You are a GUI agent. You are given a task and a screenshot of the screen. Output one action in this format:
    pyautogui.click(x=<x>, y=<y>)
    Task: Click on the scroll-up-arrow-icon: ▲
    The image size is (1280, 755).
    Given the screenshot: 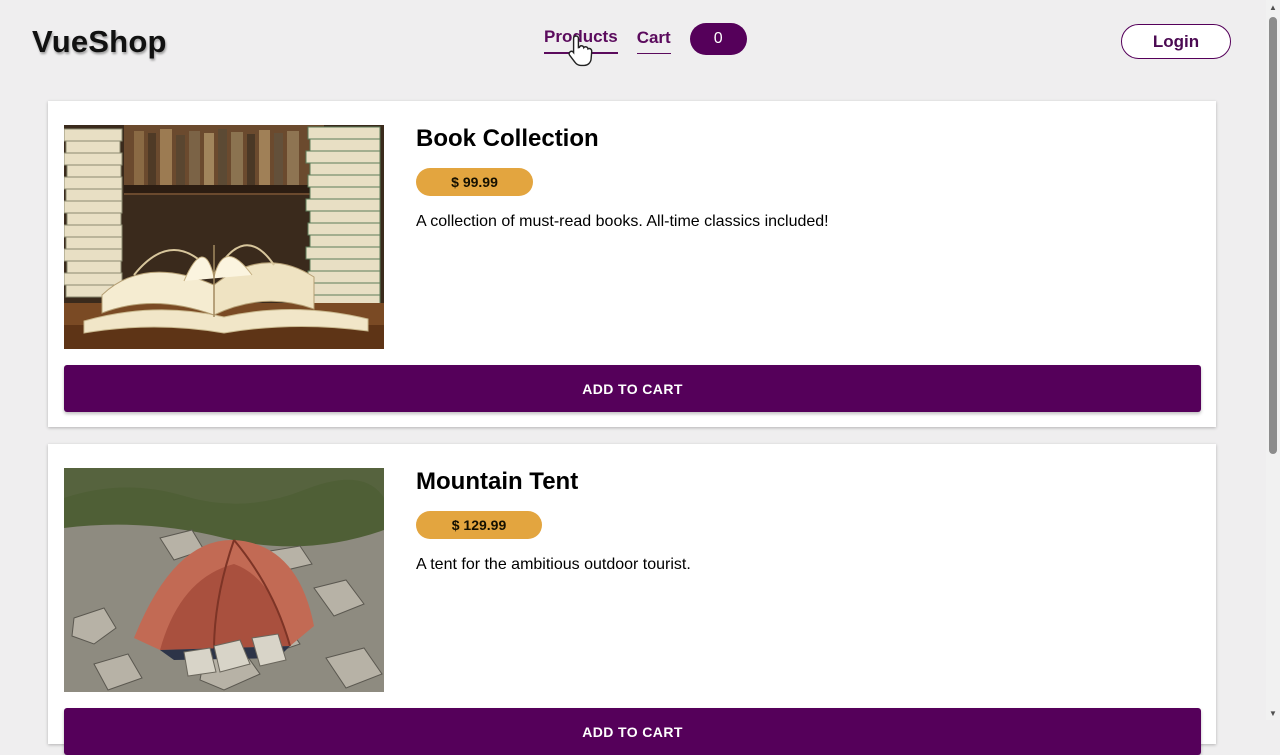 What is the action you would take?
    pyautogui.click(x=1273, y=7)
    